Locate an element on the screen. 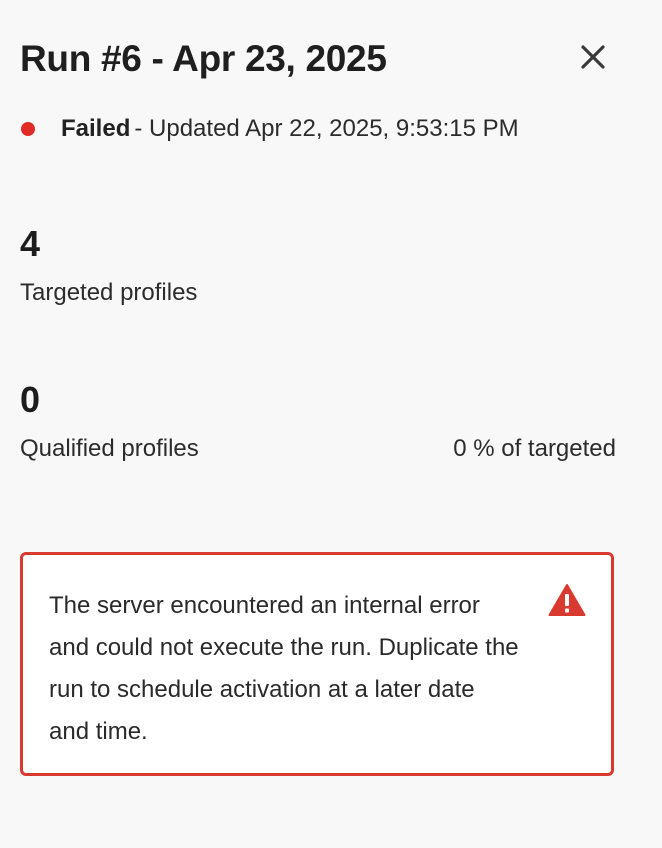 The image size is (662, 848). qualified-percent-of-targeted: 0 % of targeted is located at coordinates (534, 448).